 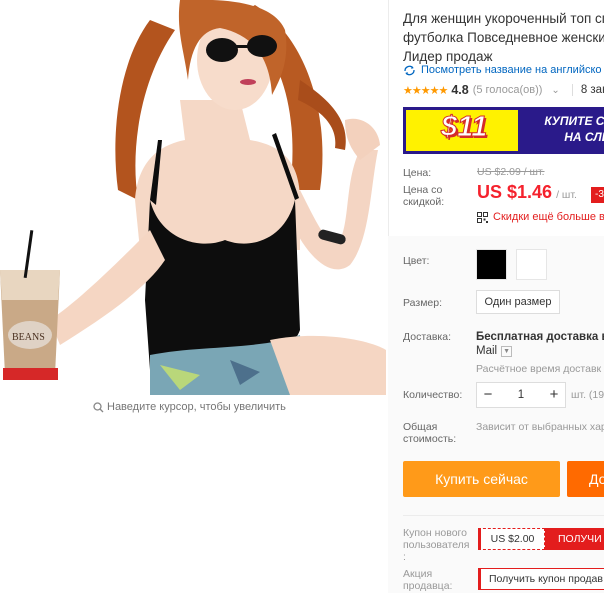 I want to click on rating-votes: (5 голоса(ов)), so click(x=508, y=90).